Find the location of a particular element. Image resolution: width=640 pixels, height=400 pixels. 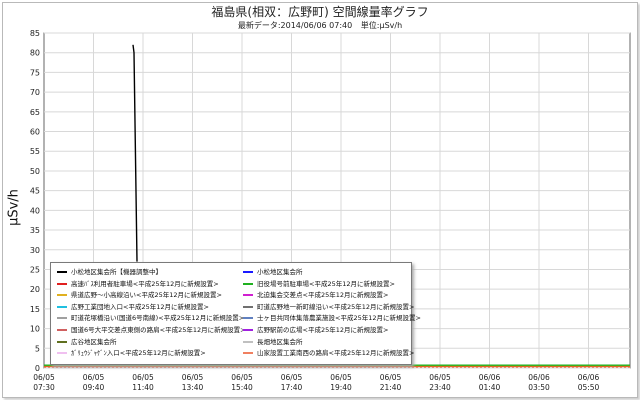

legend-label: 小松地区集会所 is located at coordinates (280, 272).